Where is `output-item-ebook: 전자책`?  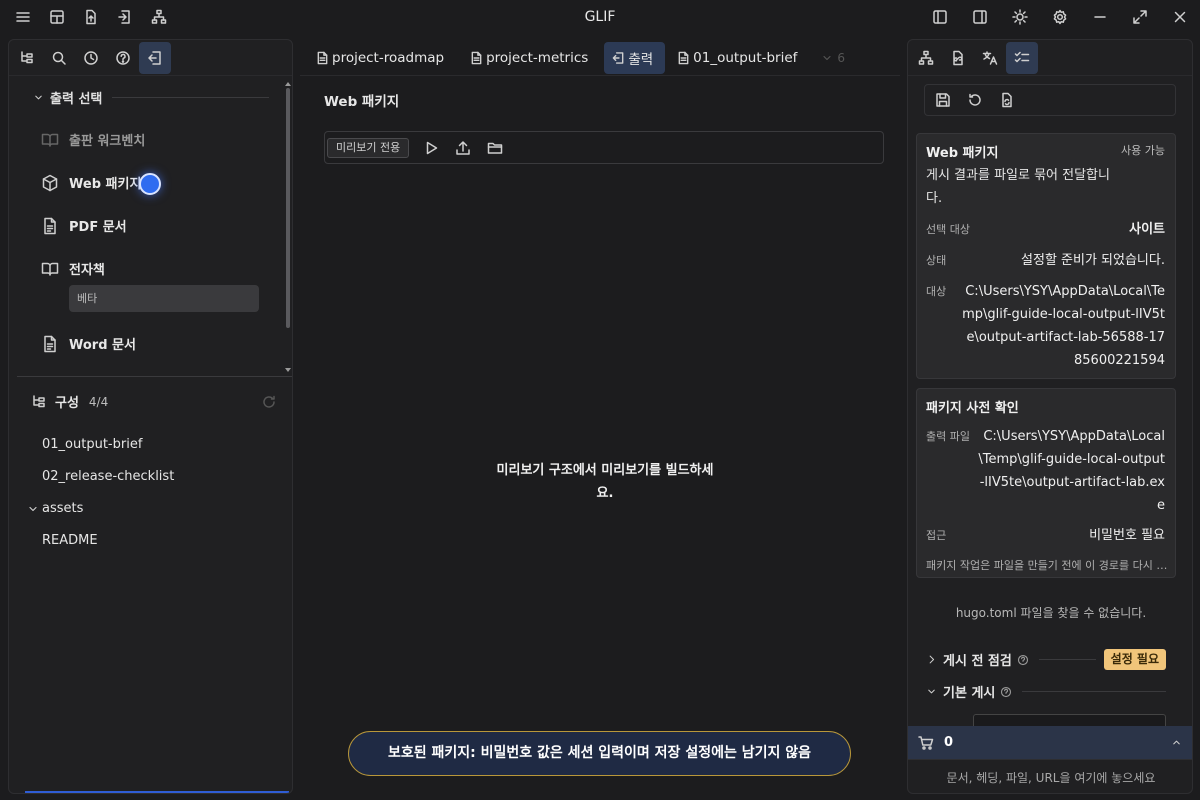 output-item-ebook: 전자책 is located at coordinates (73, 268).